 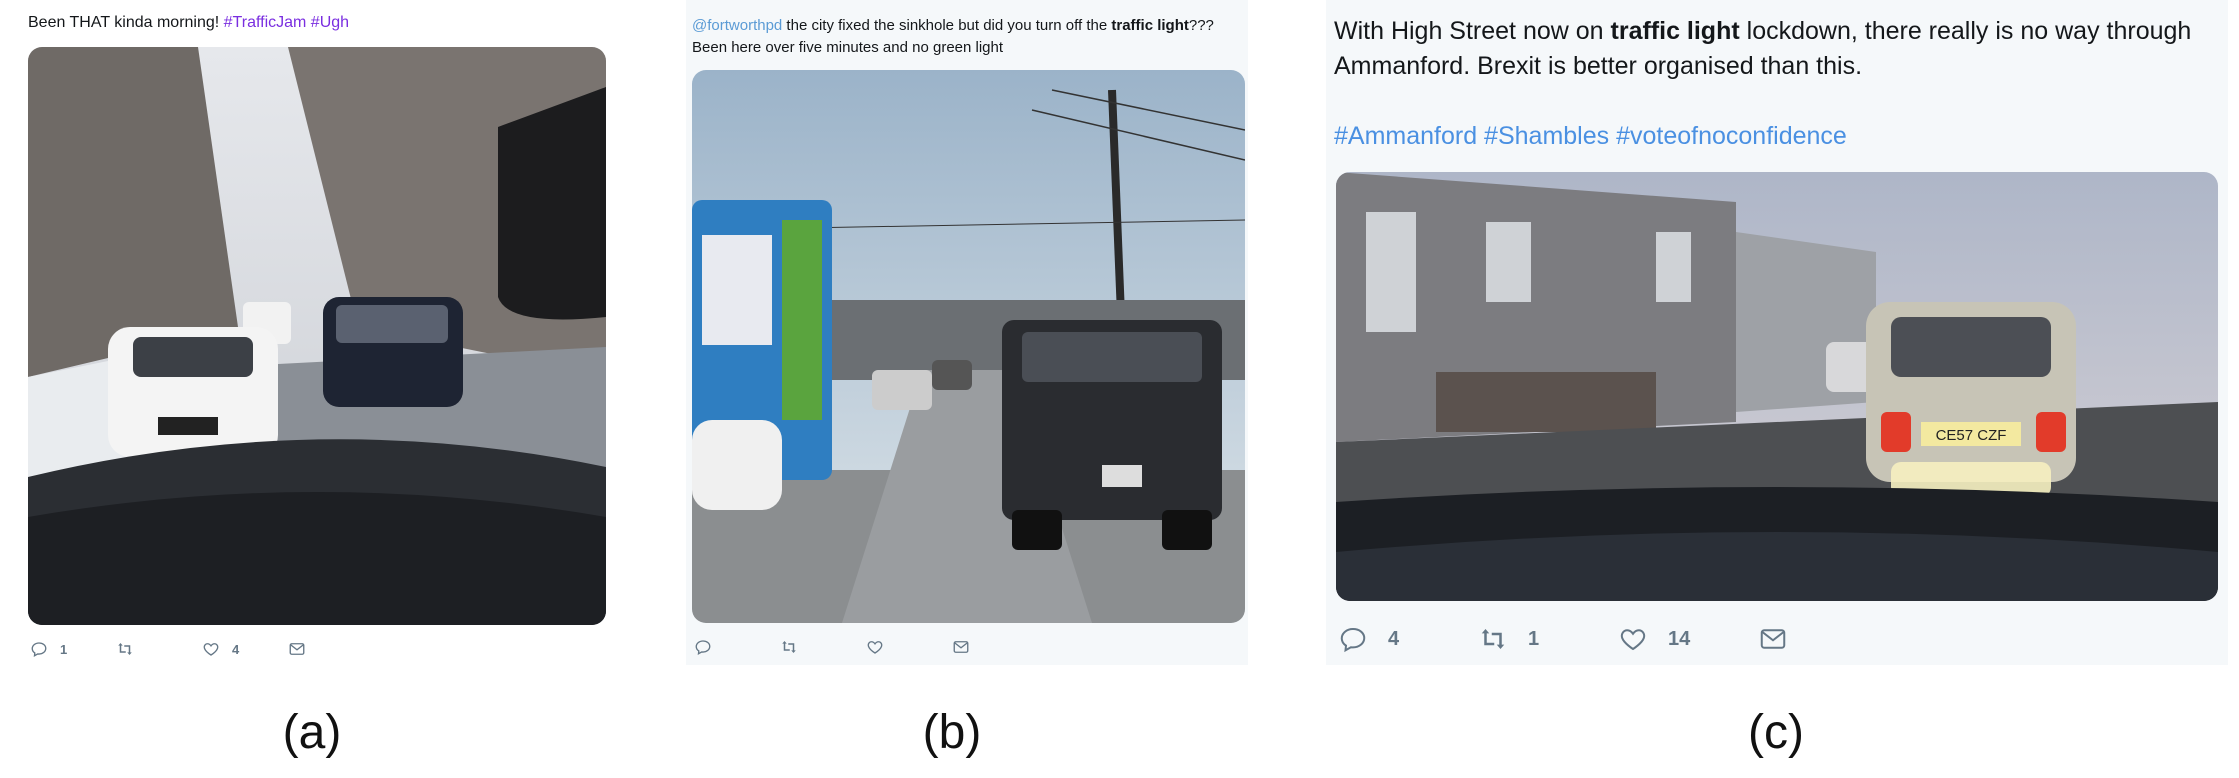 I want to click on tweet-body: With High Street now on, so click(x=1472, y=31).